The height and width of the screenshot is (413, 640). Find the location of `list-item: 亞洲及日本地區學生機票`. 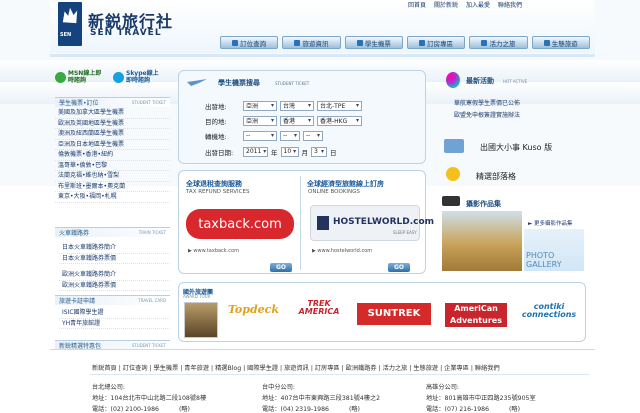

list-item: 亞洲及日本地區學生機票 is located at coordinates (112, 145).